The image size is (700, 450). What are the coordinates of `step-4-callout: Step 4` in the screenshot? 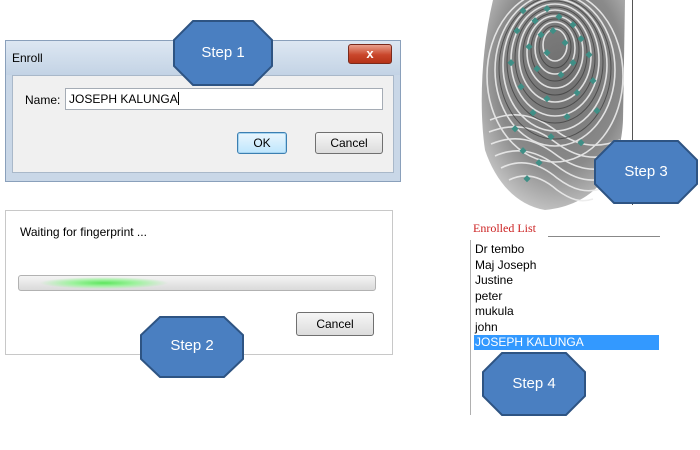 It's located at (534, 384).